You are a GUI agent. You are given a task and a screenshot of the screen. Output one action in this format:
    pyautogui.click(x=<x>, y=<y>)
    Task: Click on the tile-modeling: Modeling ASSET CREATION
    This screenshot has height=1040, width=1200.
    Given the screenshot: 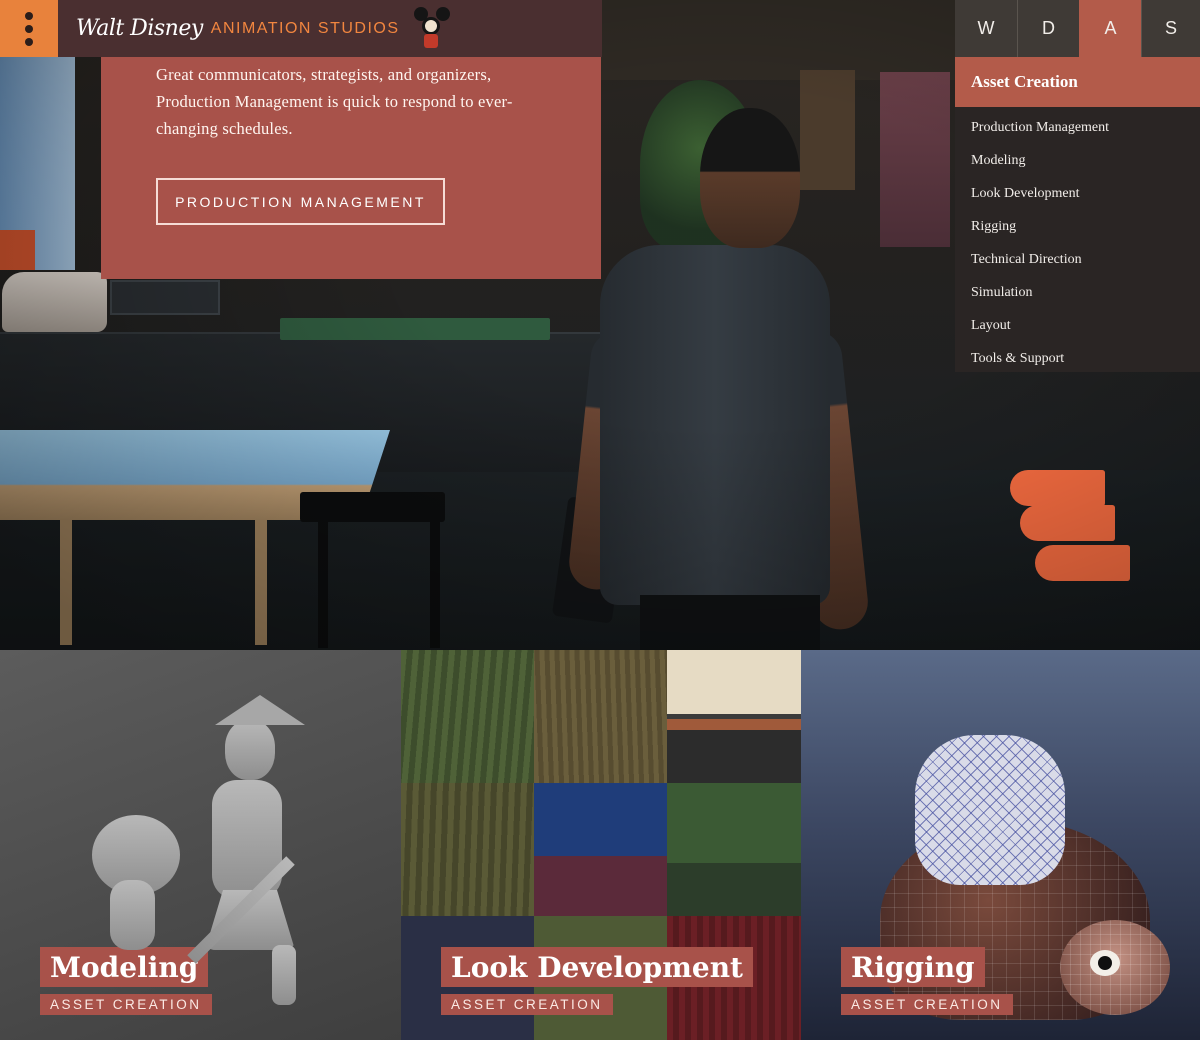 What is the action you would take?
    pyautogui.click(x=200, y=845)
    